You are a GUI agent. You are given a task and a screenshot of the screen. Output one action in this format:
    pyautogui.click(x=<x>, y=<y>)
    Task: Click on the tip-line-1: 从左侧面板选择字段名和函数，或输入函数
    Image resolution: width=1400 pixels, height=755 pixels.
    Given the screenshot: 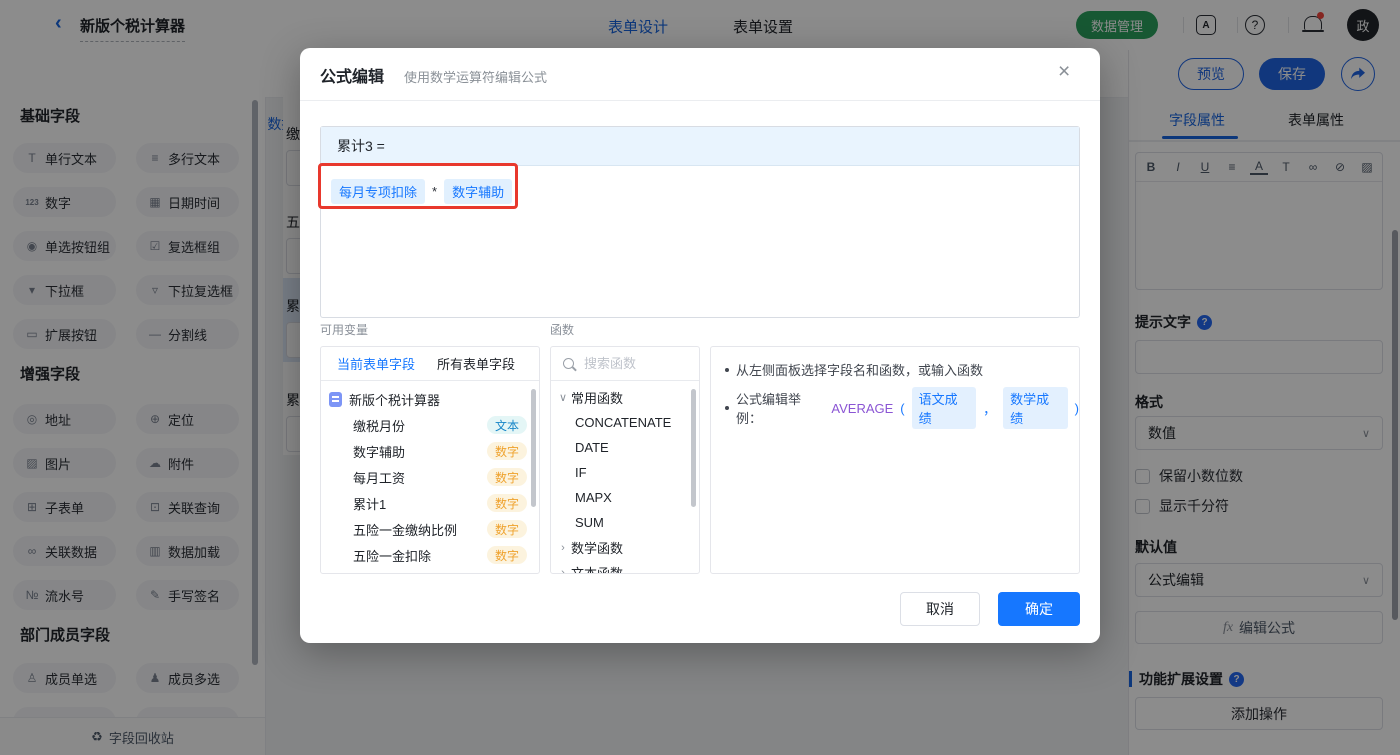 What is the action you would take?
    pyautogui.click(x=854, y=369)
    